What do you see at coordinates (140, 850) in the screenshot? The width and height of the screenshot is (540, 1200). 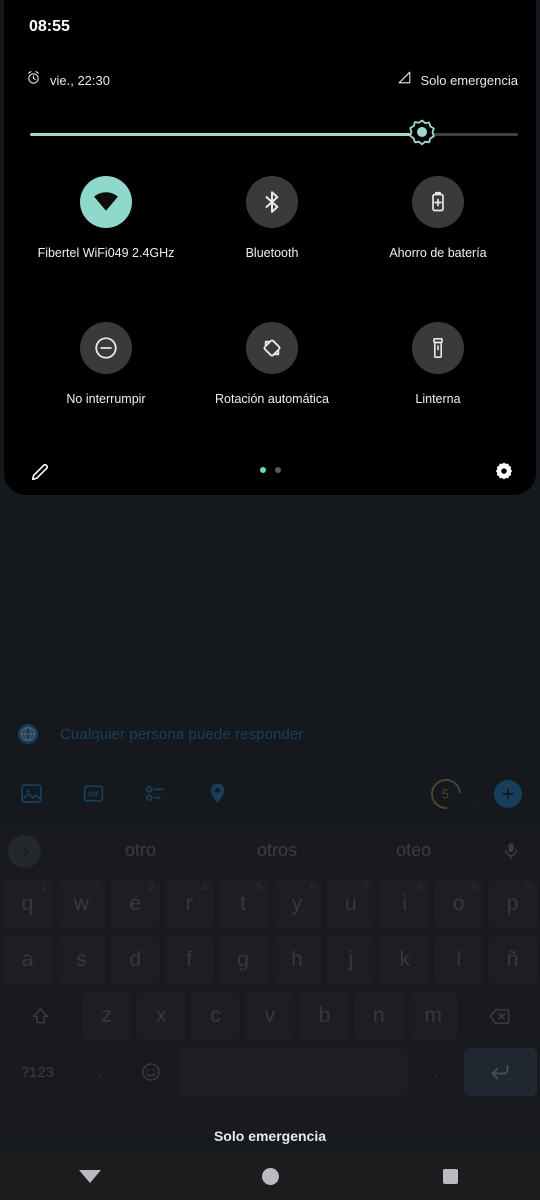 I see `suggestion-0: otro` at bounding box center [140, 850].